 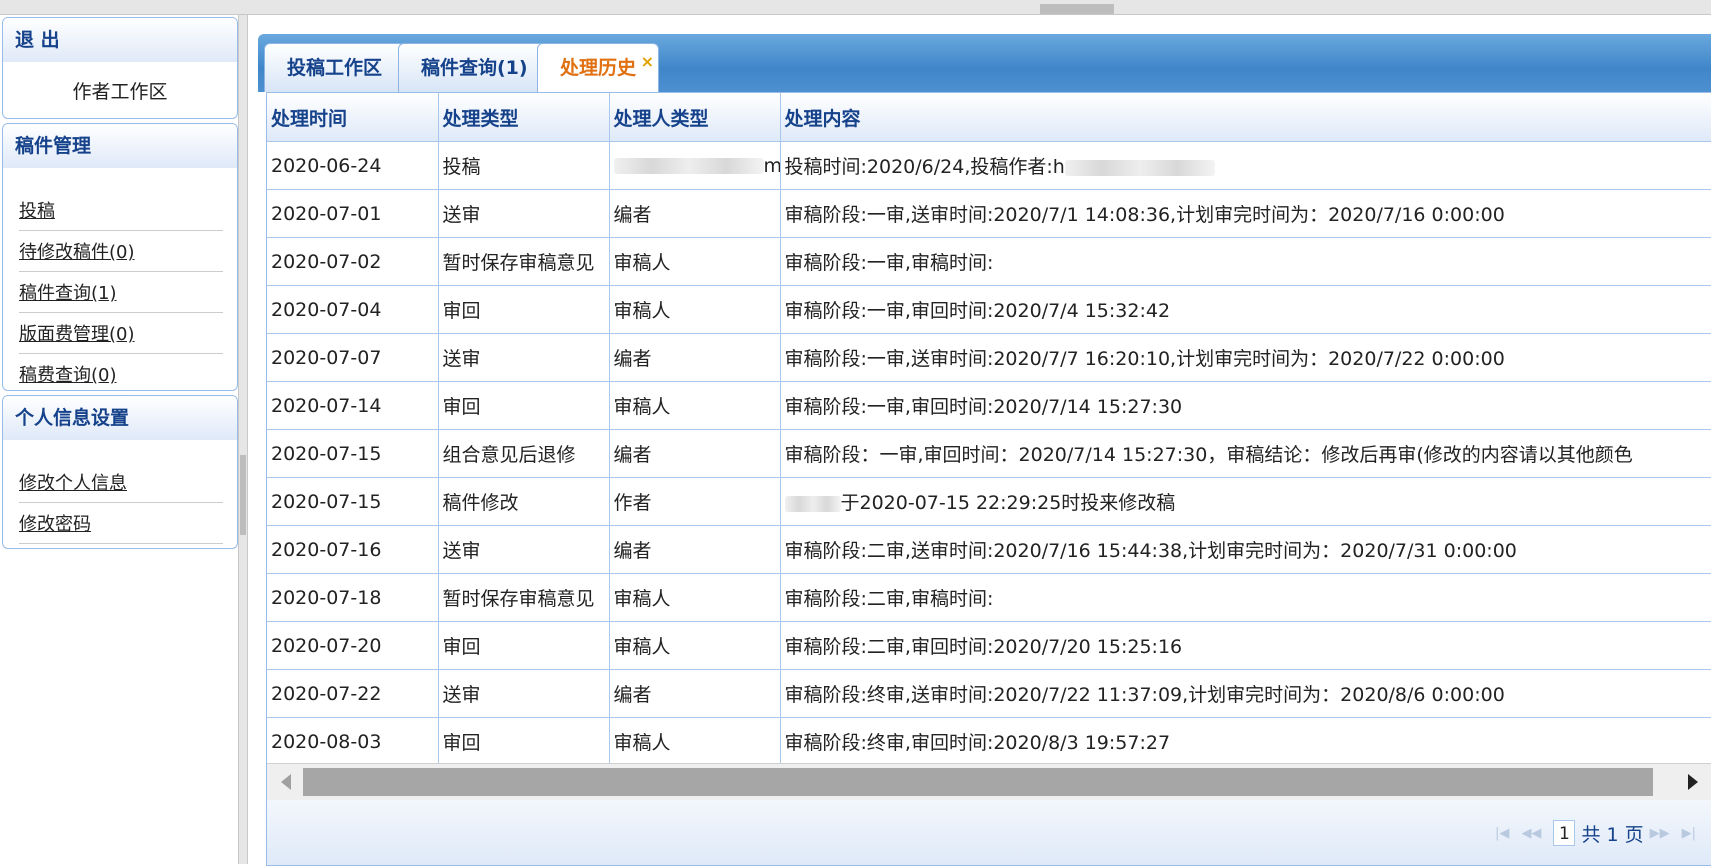 I want to click on close-icon: ×, so click(x=647, y=62).